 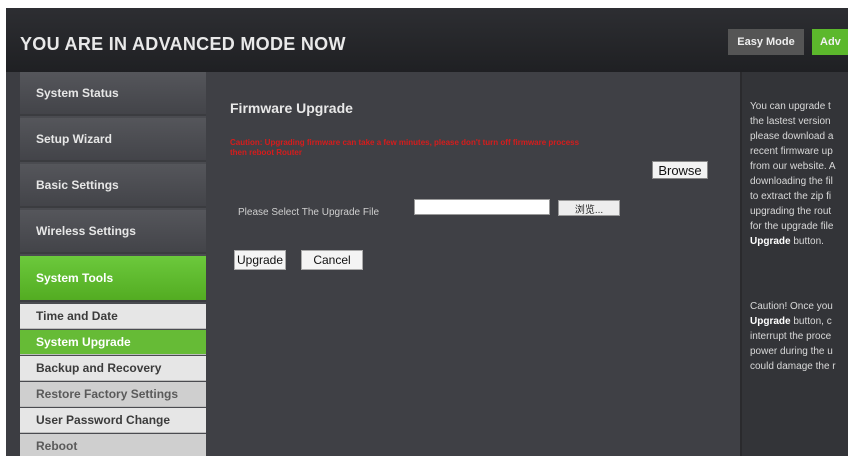 What do you see at coordinates (113, 394) in the screenshot?
I see `sidebar-subitem-restore-factory-settings: Restore Factory Settings` at bounding box center [113, 394].